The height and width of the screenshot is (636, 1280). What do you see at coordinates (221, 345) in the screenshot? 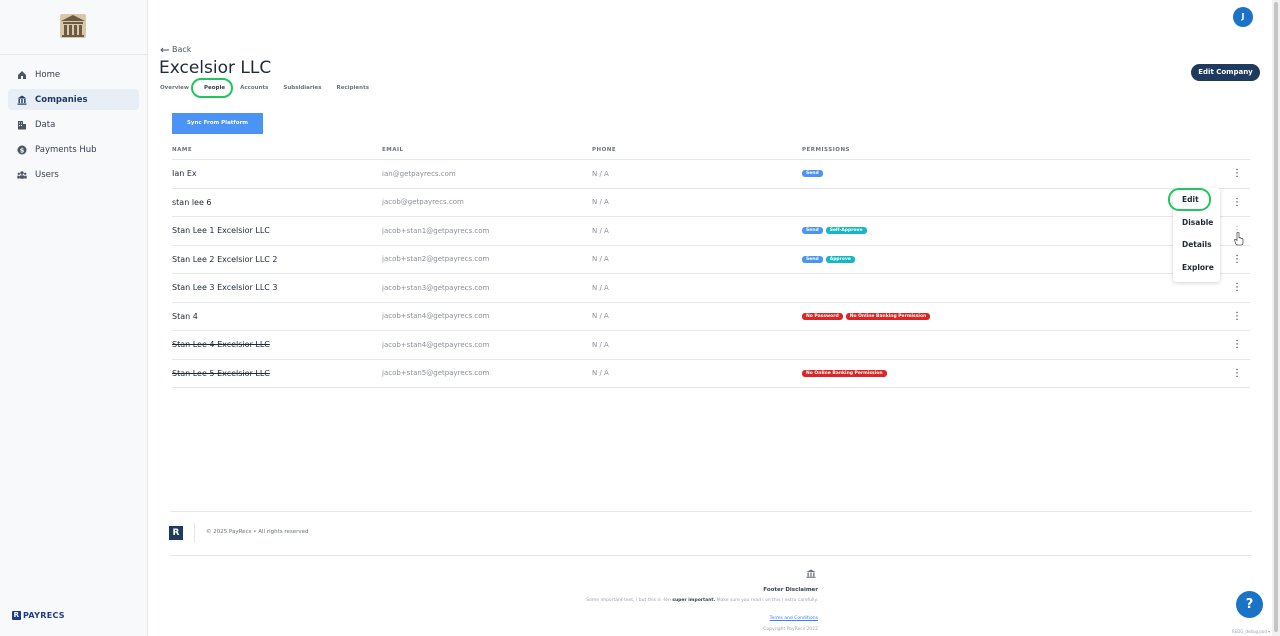
I see `cell-name: Stan Lee 4 Excelsior LLC` at bounding box center [221, 345].